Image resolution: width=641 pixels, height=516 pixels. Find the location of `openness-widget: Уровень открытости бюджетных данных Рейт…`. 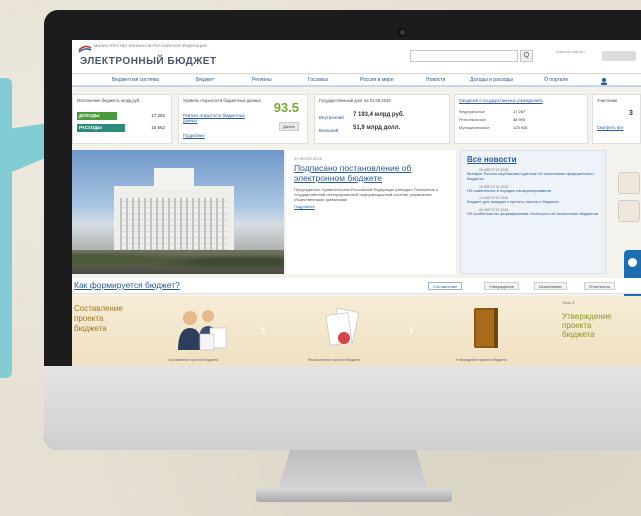

openness-widget: Уровень открытости бюджетных данных Рейт… is located at coordinates (243, 119).